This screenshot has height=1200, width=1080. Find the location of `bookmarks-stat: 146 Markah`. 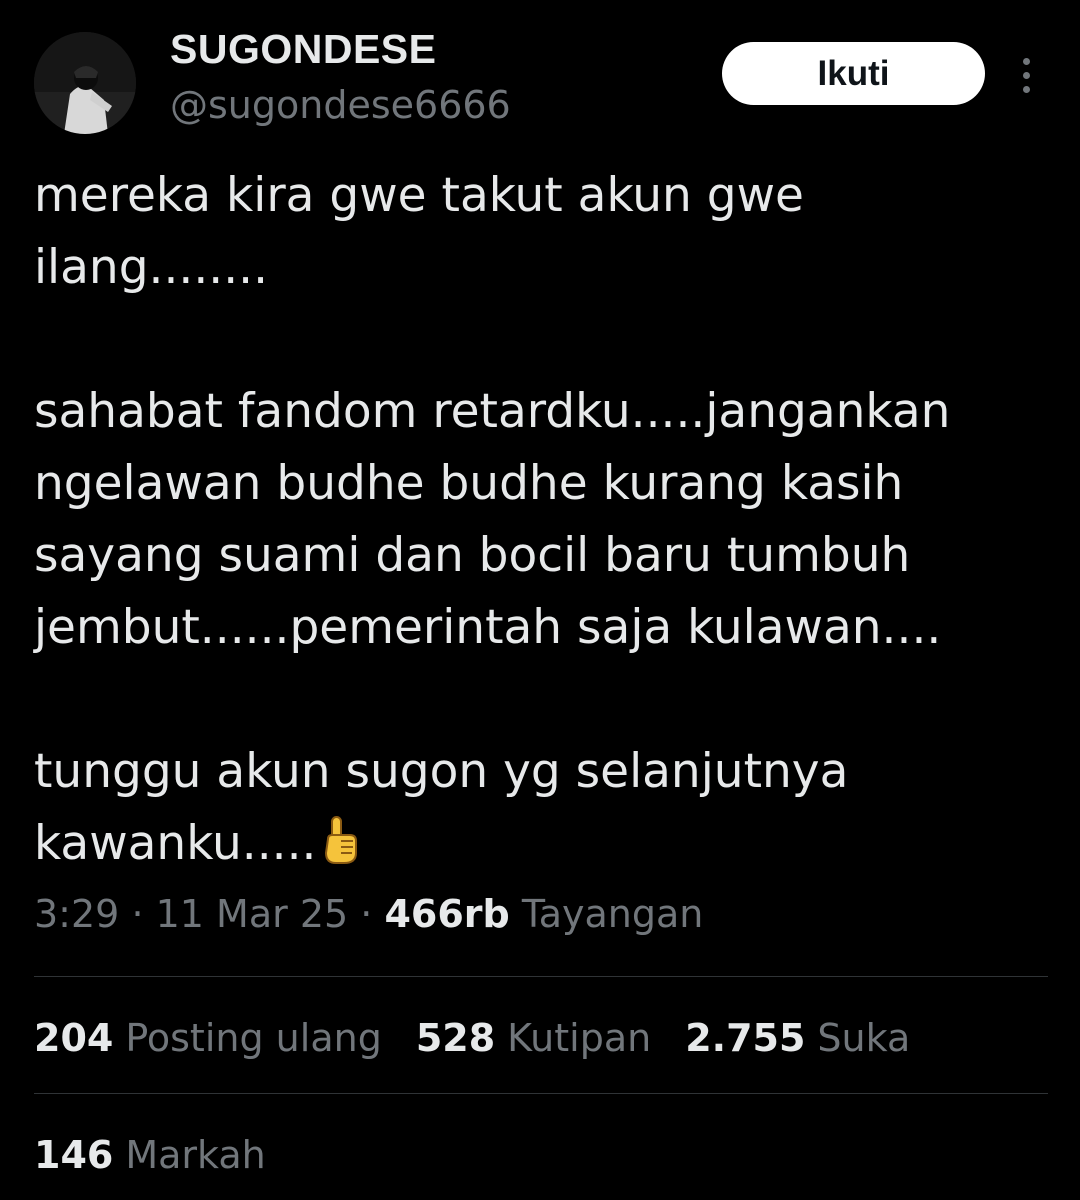

bookmarks-stat: 146 Markah is located at coordinates (150, 1155).